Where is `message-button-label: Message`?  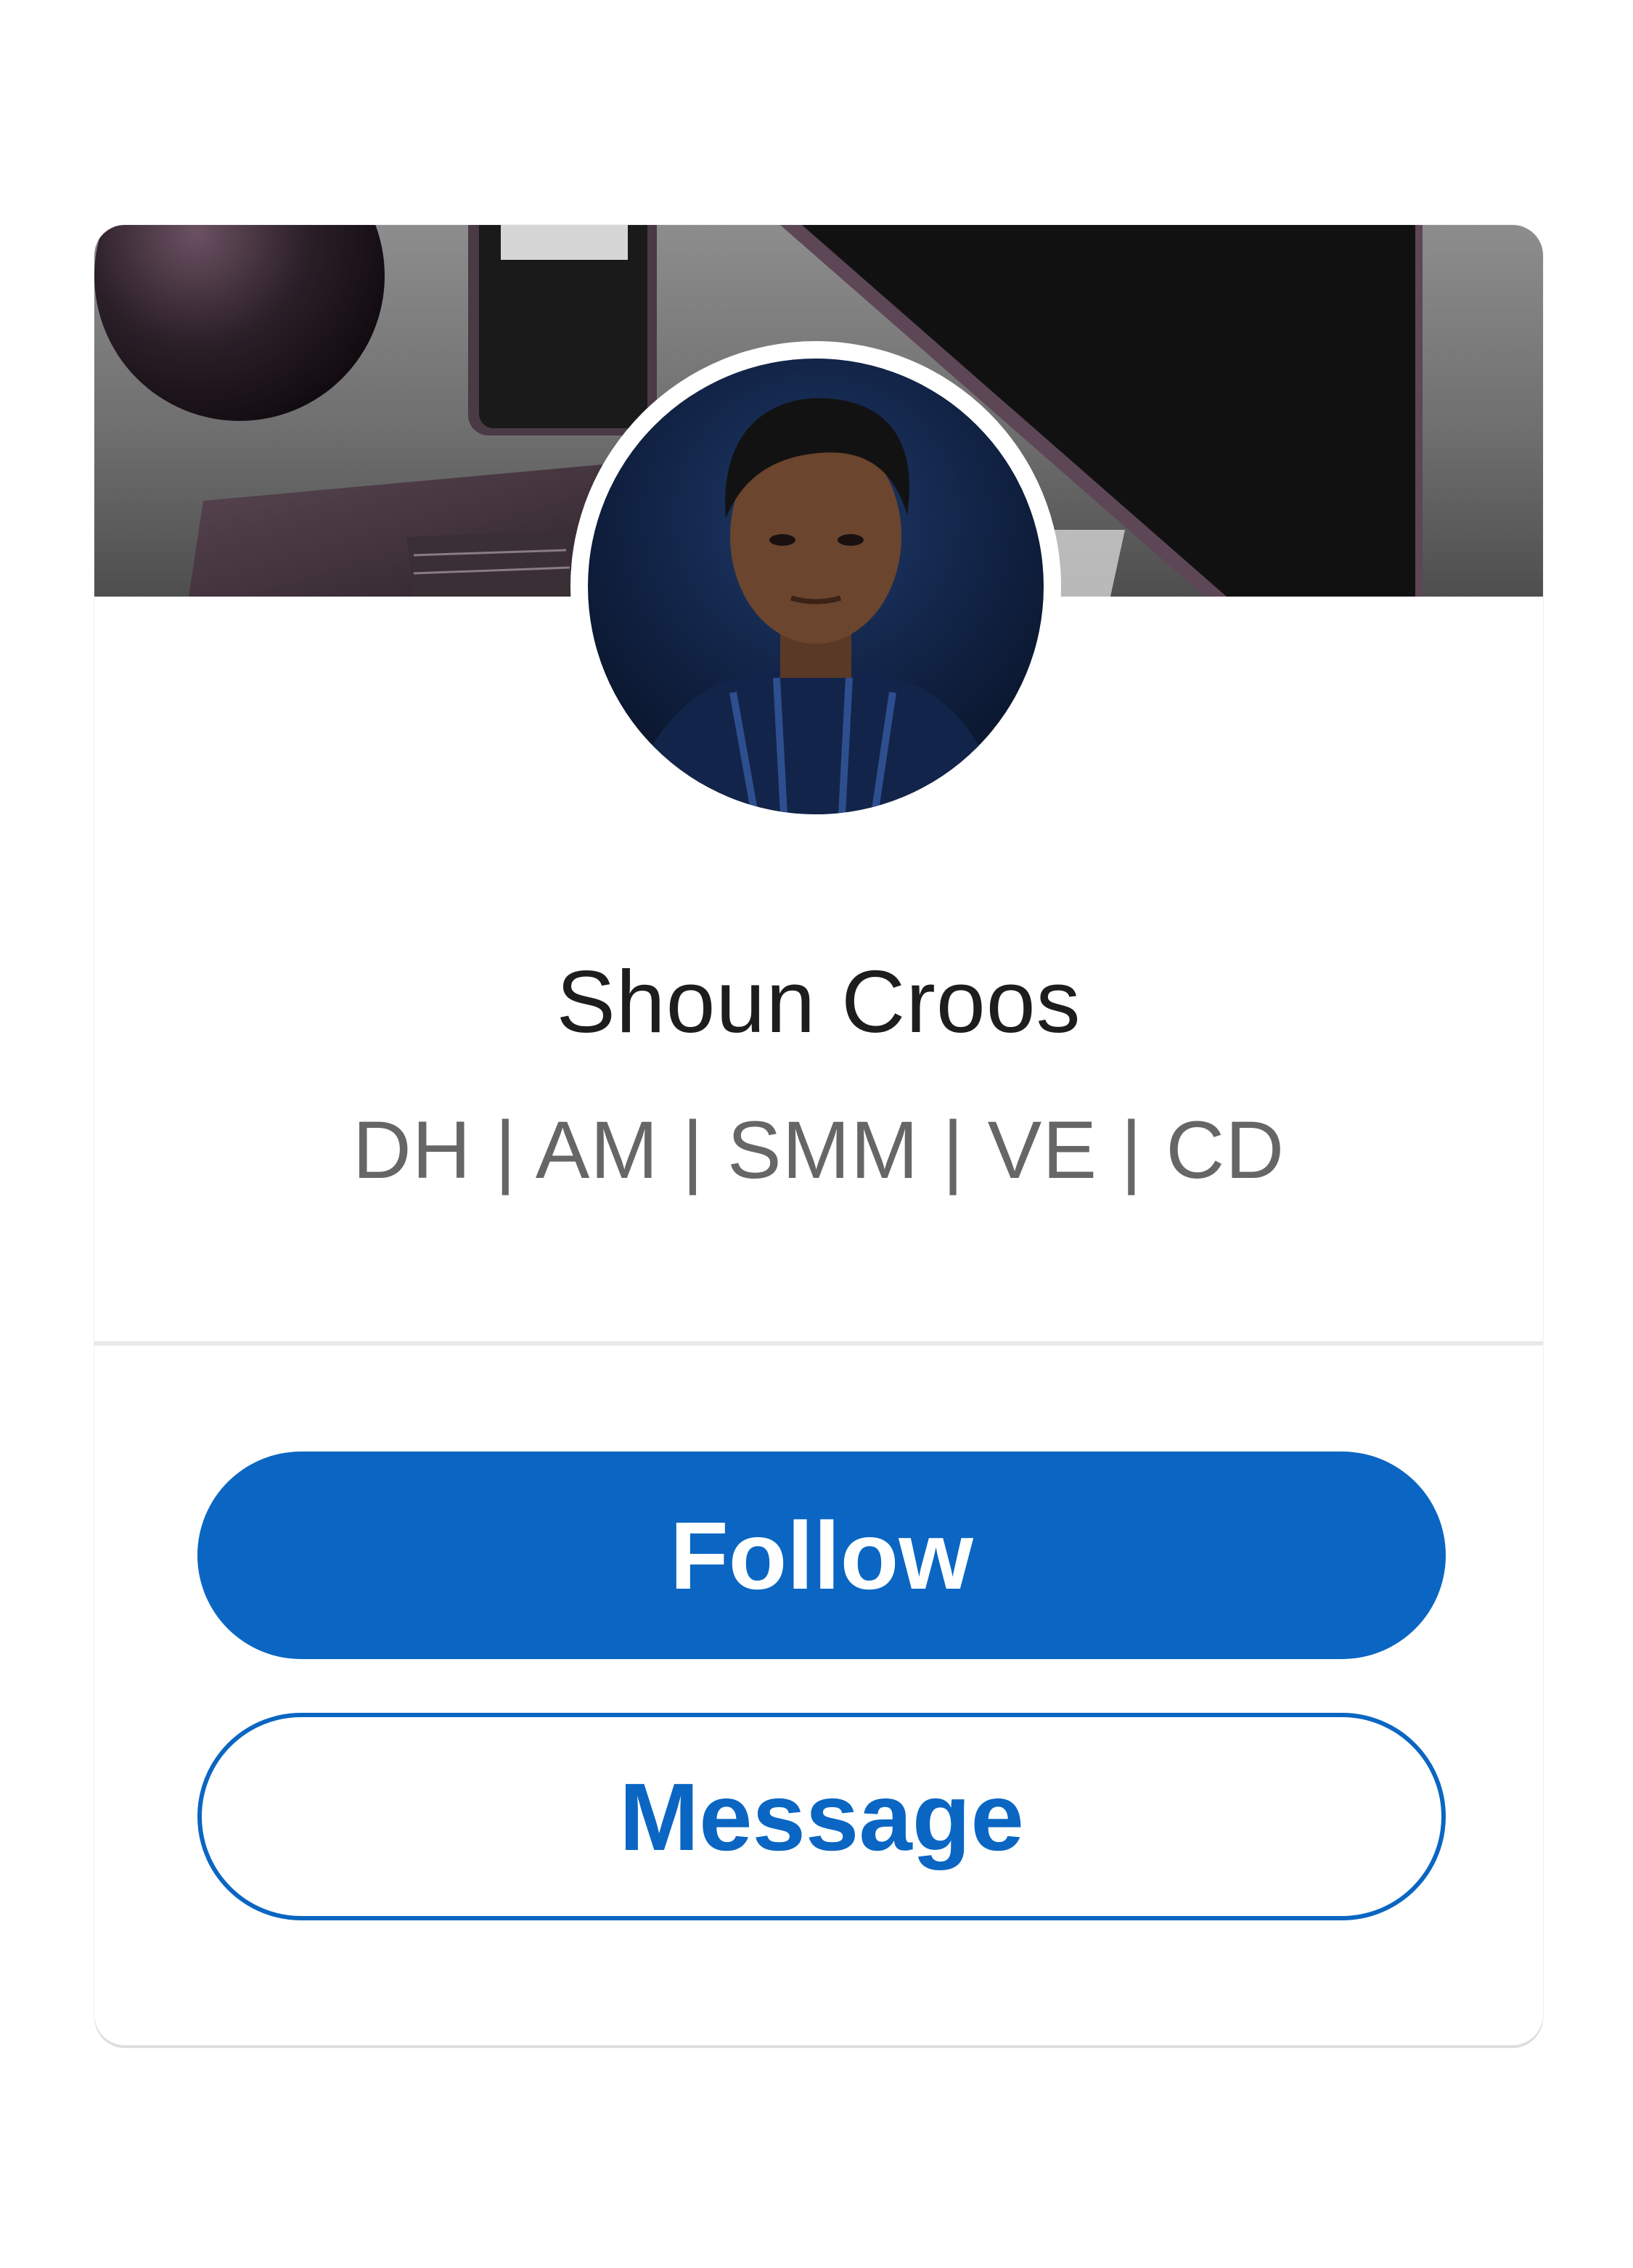 message-button-label: Message is located at coordinates (821, 1816).